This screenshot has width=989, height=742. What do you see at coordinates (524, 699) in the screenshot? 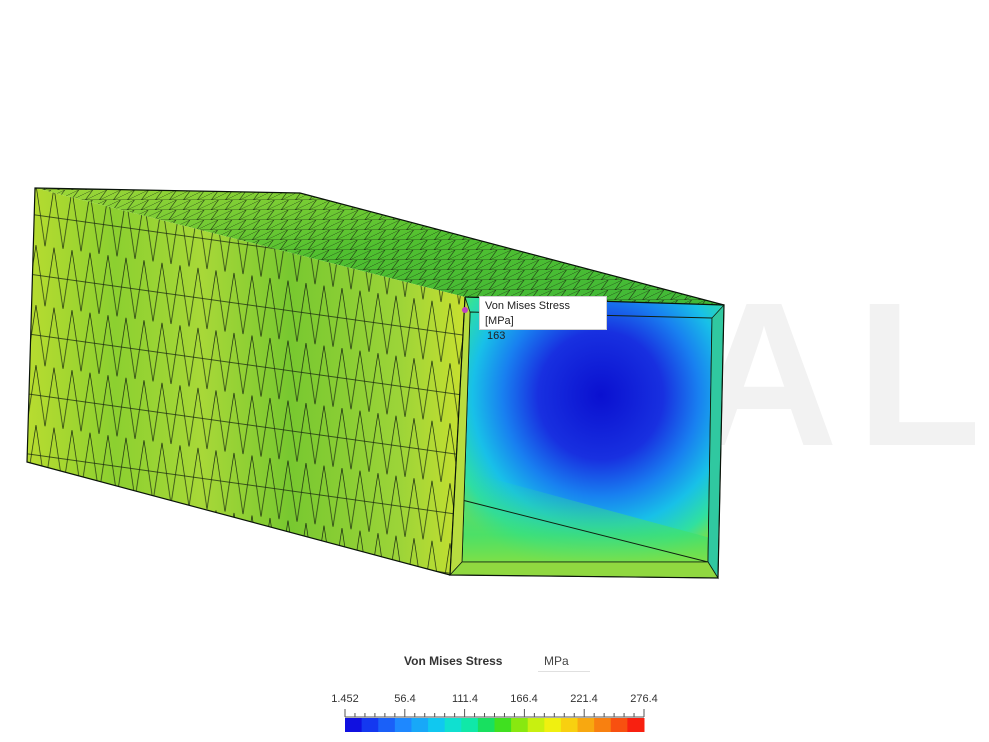
I see `legend-tick-label: 166.4` at bounding box center [524, 699].